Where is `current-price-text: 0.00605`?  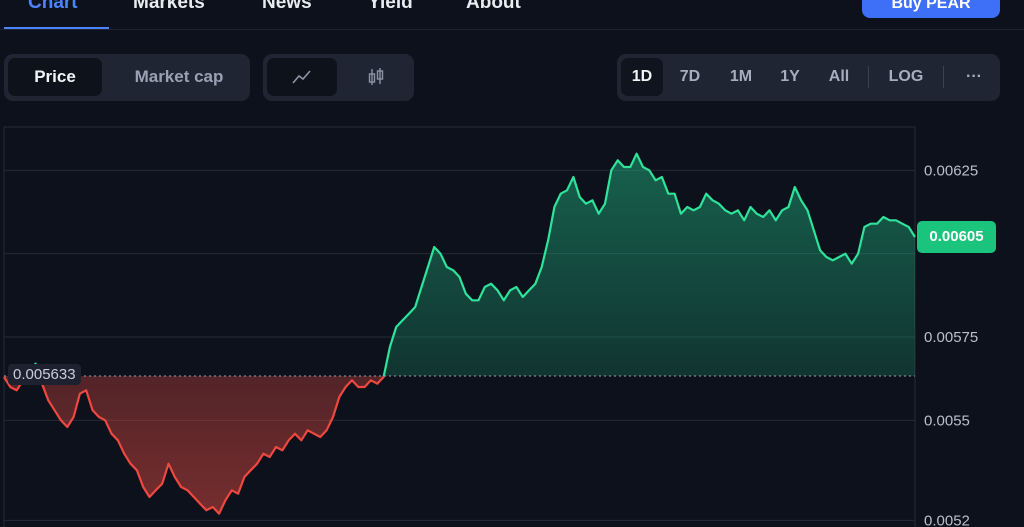
current-price-text: 0.00605 is located at coordinates (956, 236).